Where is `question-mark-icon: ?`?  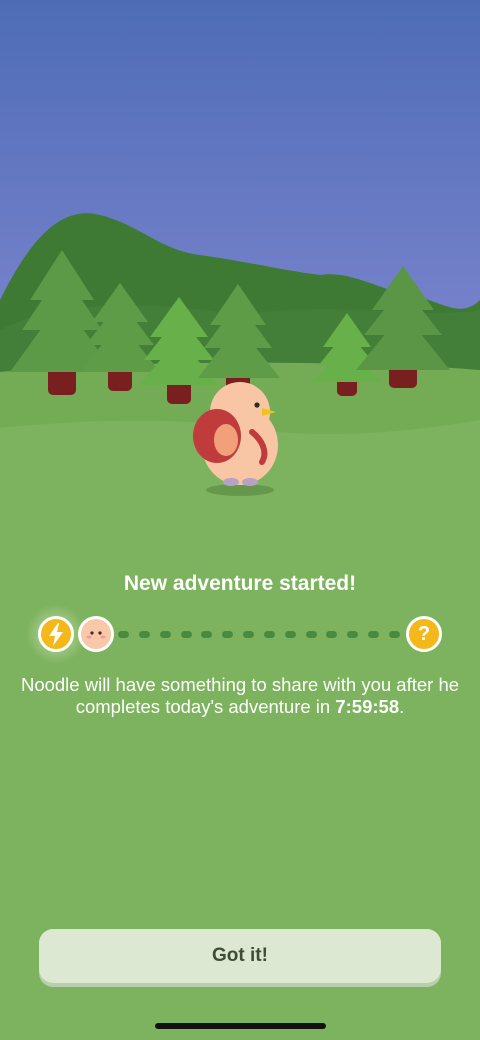
question-mark-icon: ? is located at coordinates (424, 634).